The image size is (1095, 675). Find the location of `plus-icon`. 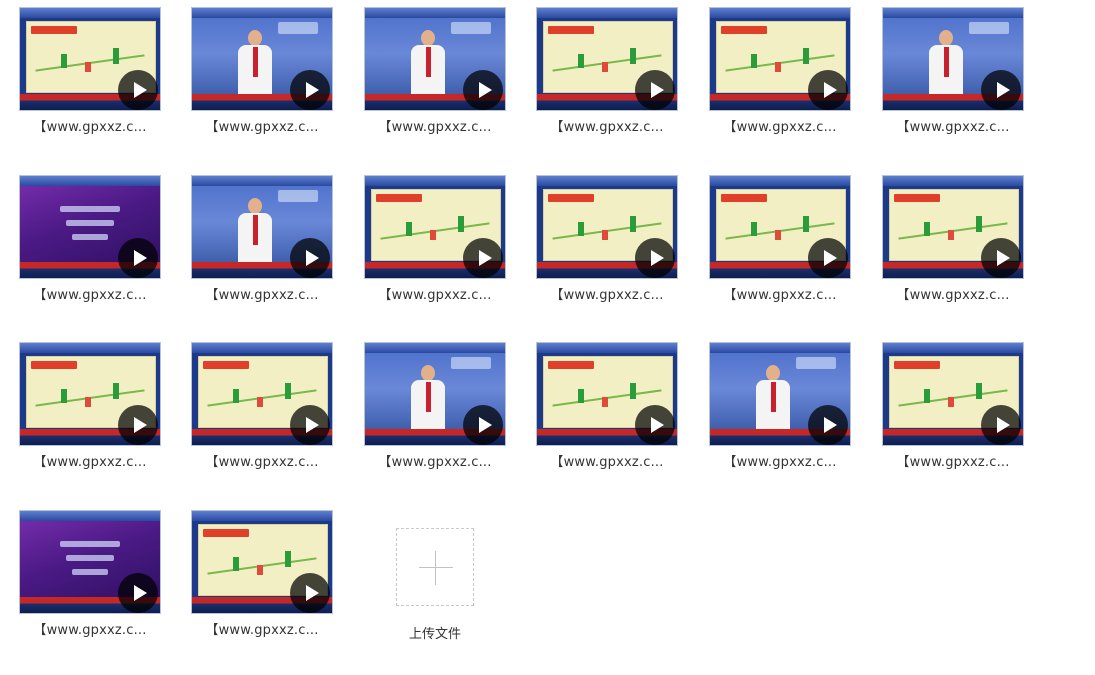

plus-icon is located at coordinates (436, 567).